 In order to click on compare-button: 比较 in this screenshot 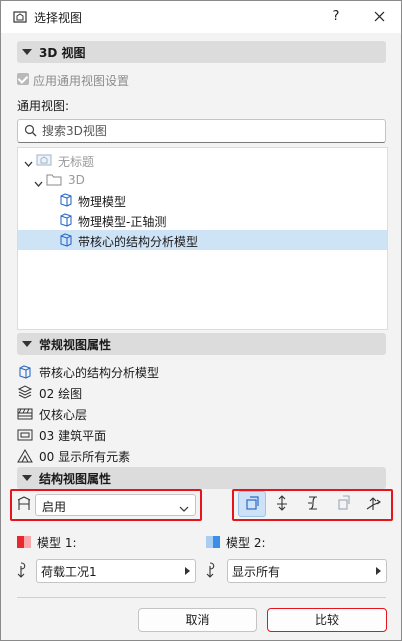, I will do `click(327, 620)`.